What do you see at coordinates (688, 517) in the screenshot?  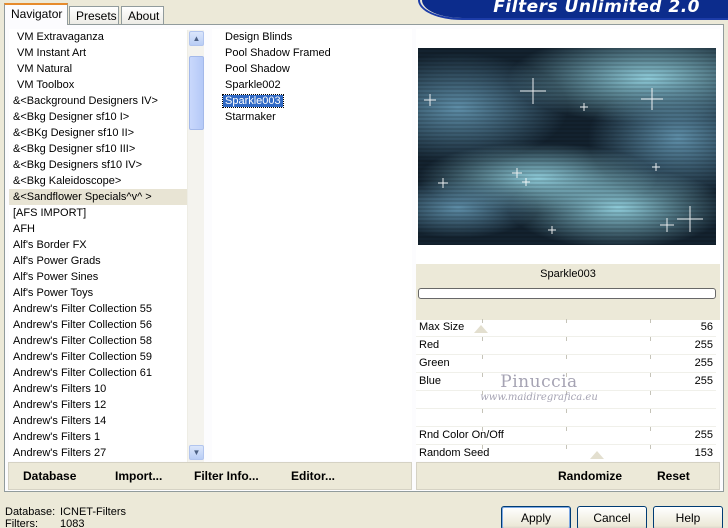 I see `help-button: Help` at bounding box center [688, 517].